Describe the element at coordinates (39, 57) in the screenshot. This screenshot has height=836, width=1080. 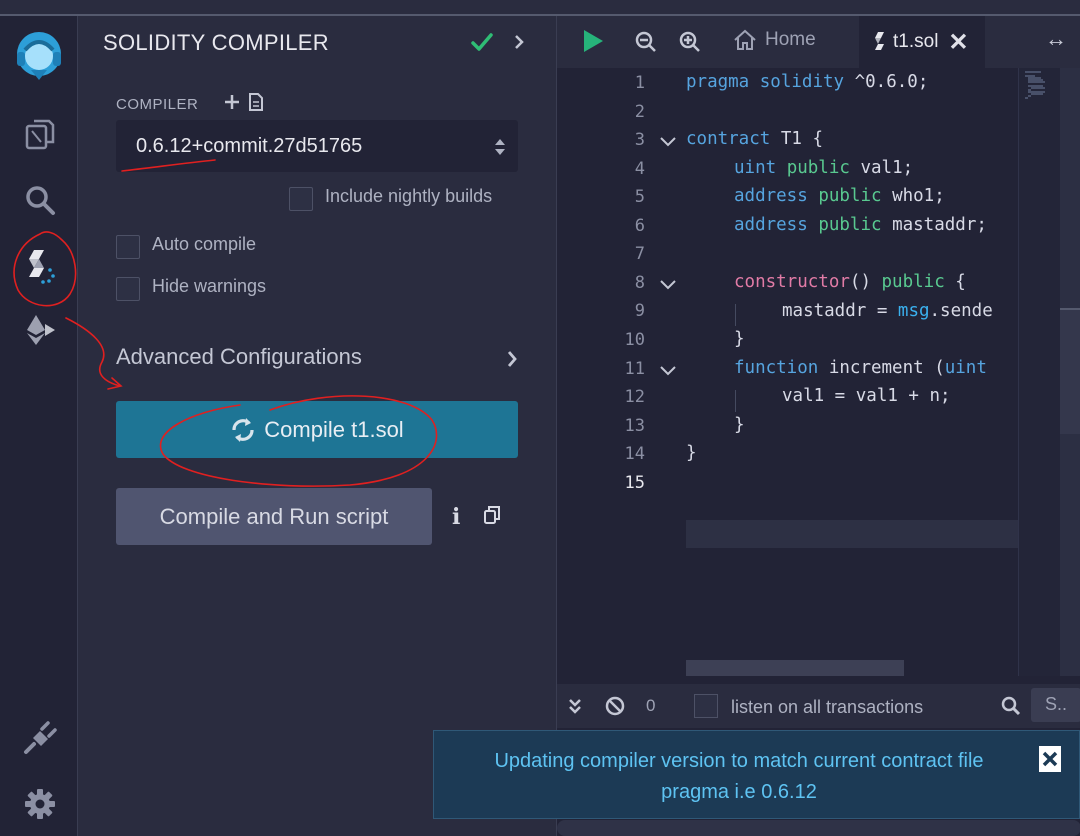
I see `remix-logo-icon` at that location.